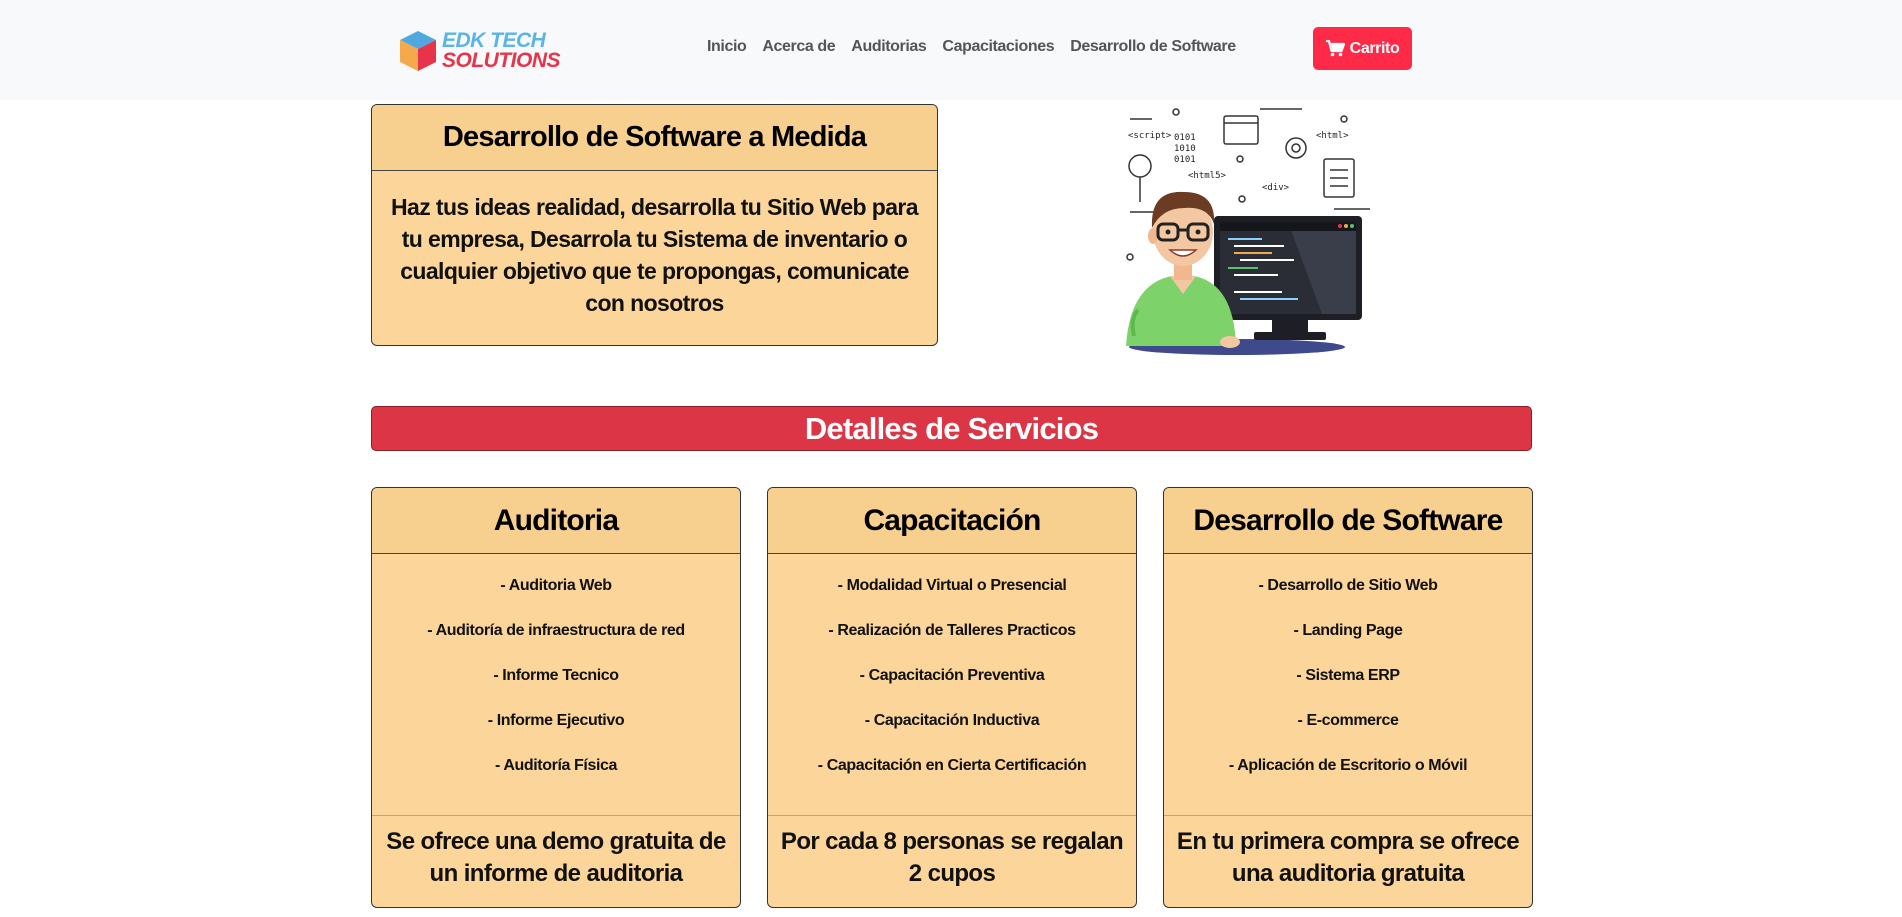 Image resolution: width=1902 pixels, height=917 pixels. What do you see at coordinates (1348, 765) in the screenshot?
I see `service-item: - Aplicación de Escritorio o Móvil` at bounding box center [1348, 765].